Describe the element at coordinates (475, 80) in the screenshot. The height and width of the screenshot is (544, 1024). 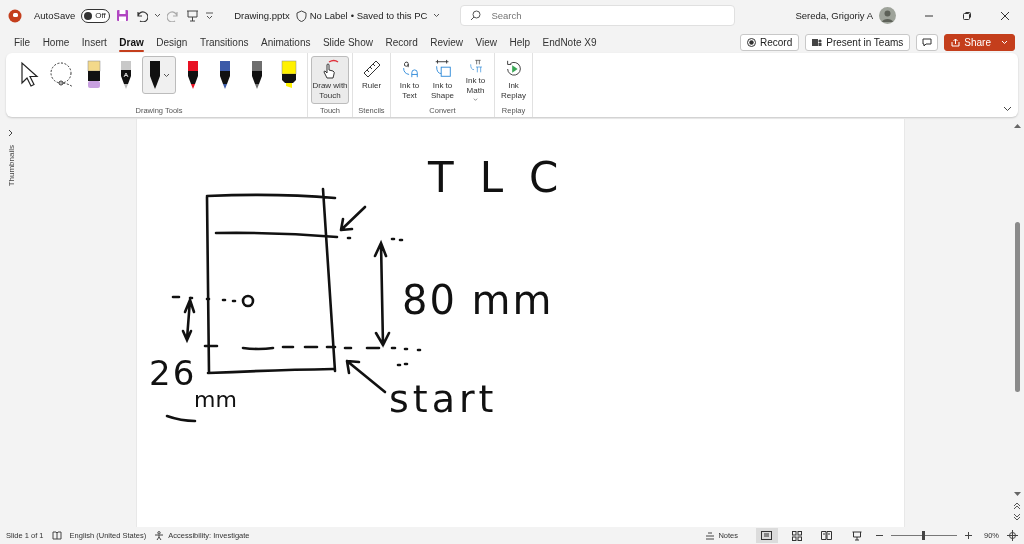
I see `ribbon-button: Ink to Math` at that location.